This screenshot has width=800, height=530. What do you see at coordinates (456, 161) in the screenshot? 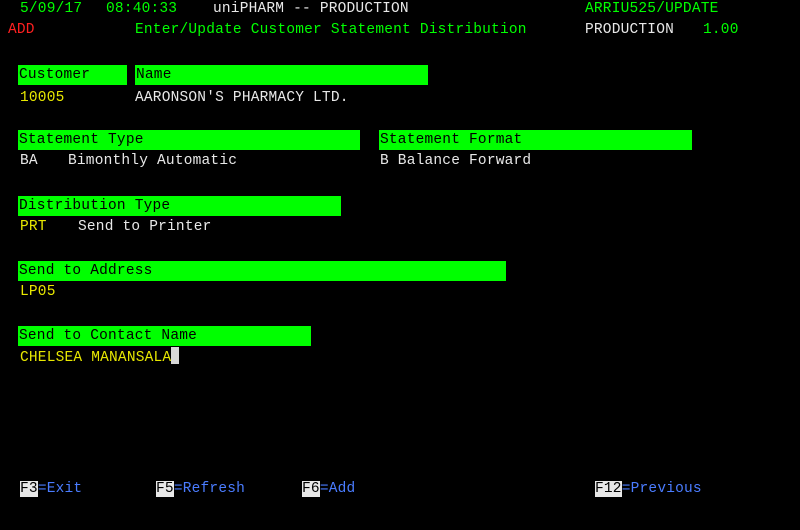
I see `statement-format-value: B Balance Forward` at bounding box center [456, 161].